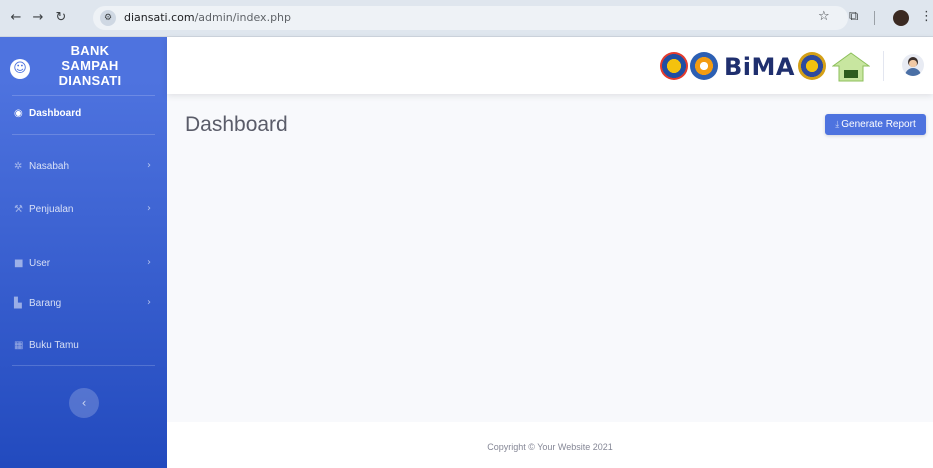 The width and height of the screenshot is (933, 468). Describe the element at coordinates (20, 69) in the screenshot. I see `laugh-wink-icon: ☺` at that location.